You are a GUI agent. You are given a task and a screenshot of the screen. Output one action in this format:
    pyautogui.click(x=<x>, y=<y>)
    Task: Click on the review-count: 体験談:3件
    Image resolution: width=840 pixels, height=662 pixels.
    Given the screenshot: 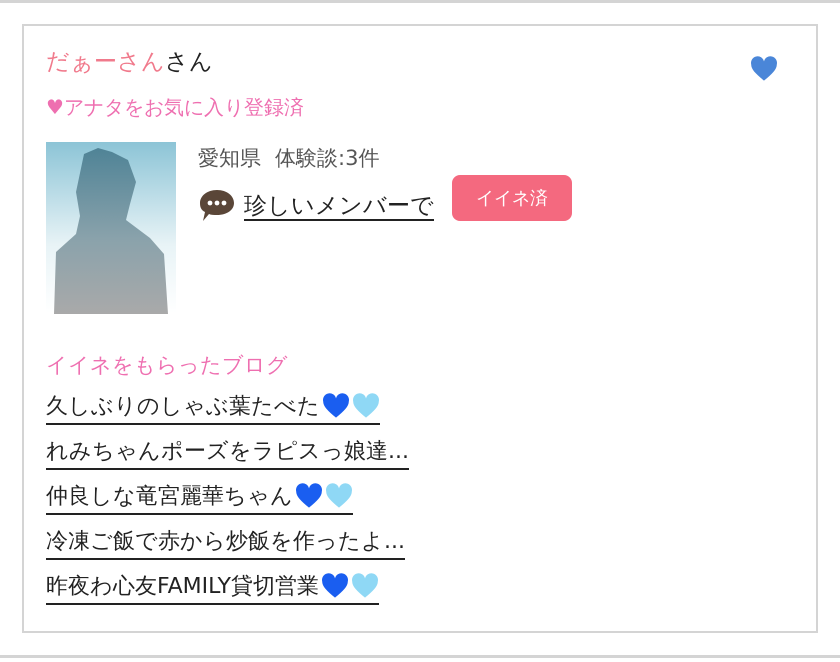 What is the action you would take?
    pyautogui.click(x=327, y=158)
    